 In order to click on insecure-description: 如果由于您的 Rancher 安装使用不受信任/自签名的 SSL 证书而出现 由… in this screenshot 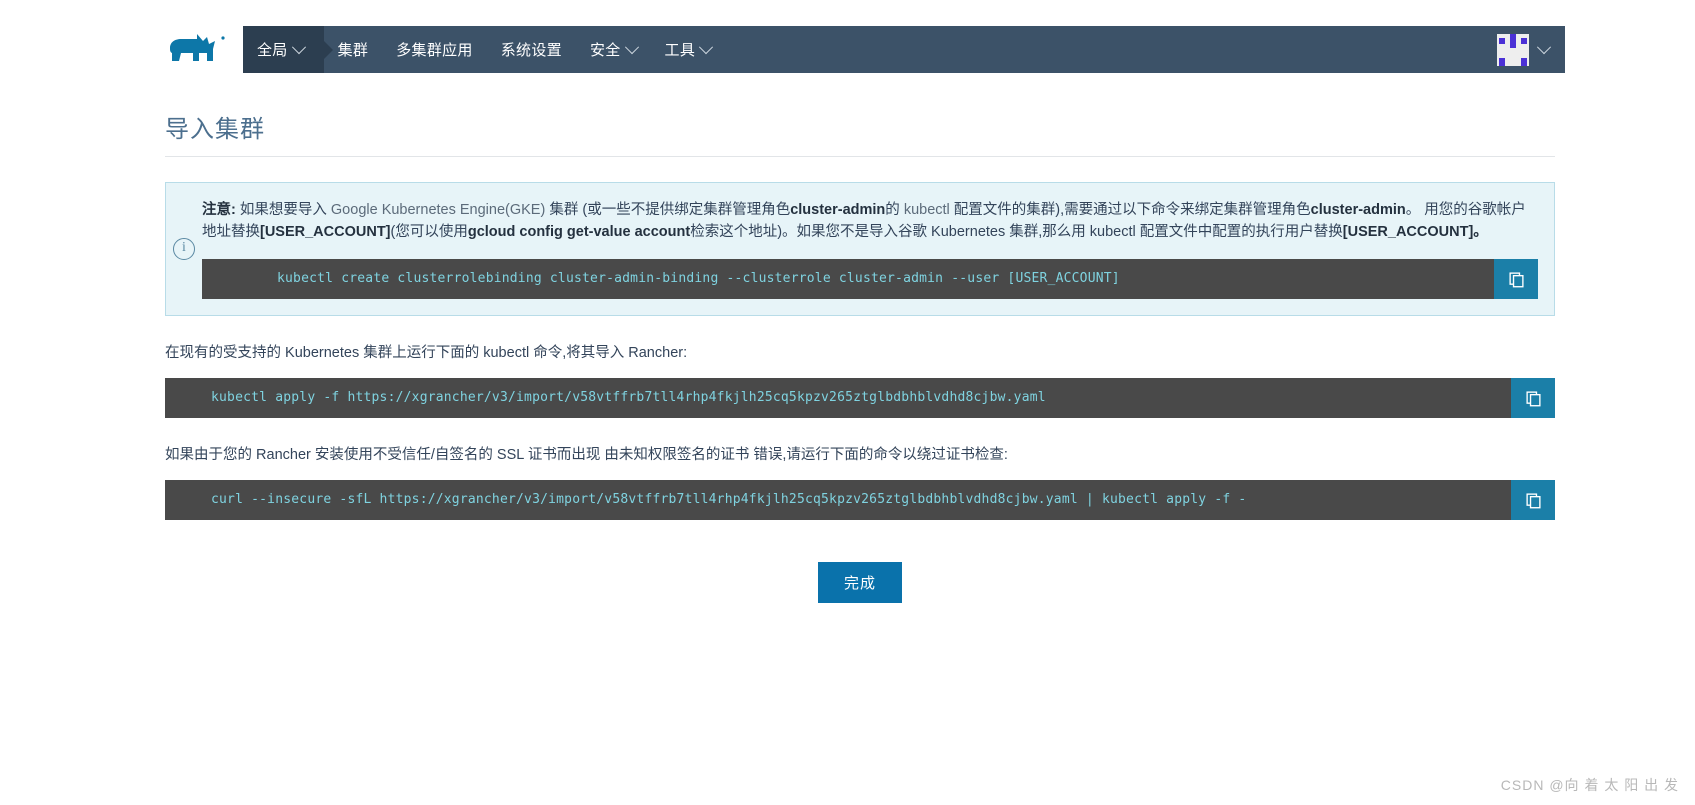, I will do `click(586, 455)`.